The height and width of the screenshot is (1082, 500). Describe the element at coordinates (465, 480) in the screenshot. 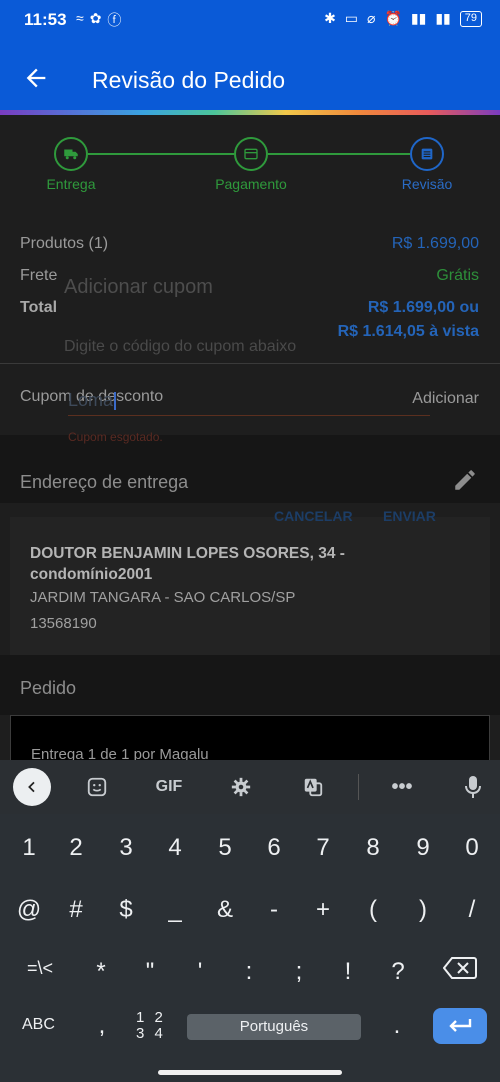

I see `edit-pencil-icon` at that location.